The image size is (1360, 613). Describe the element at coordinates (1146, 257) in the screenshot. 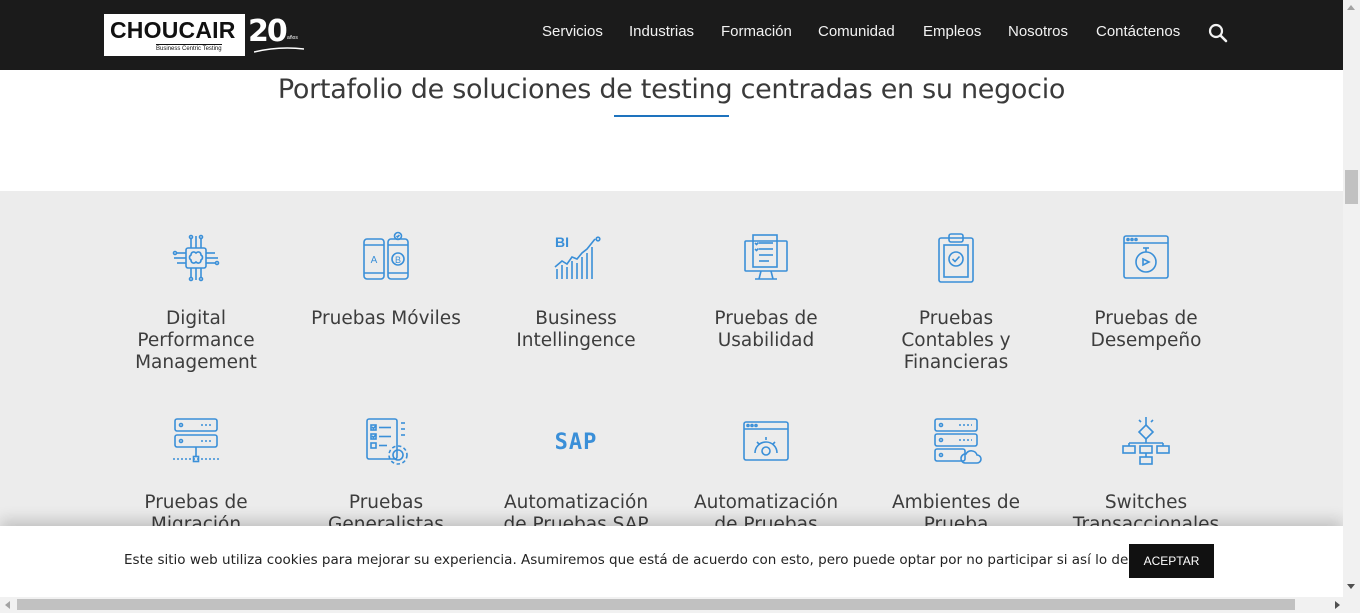

I see `stopwatch-window-icon` at that location.